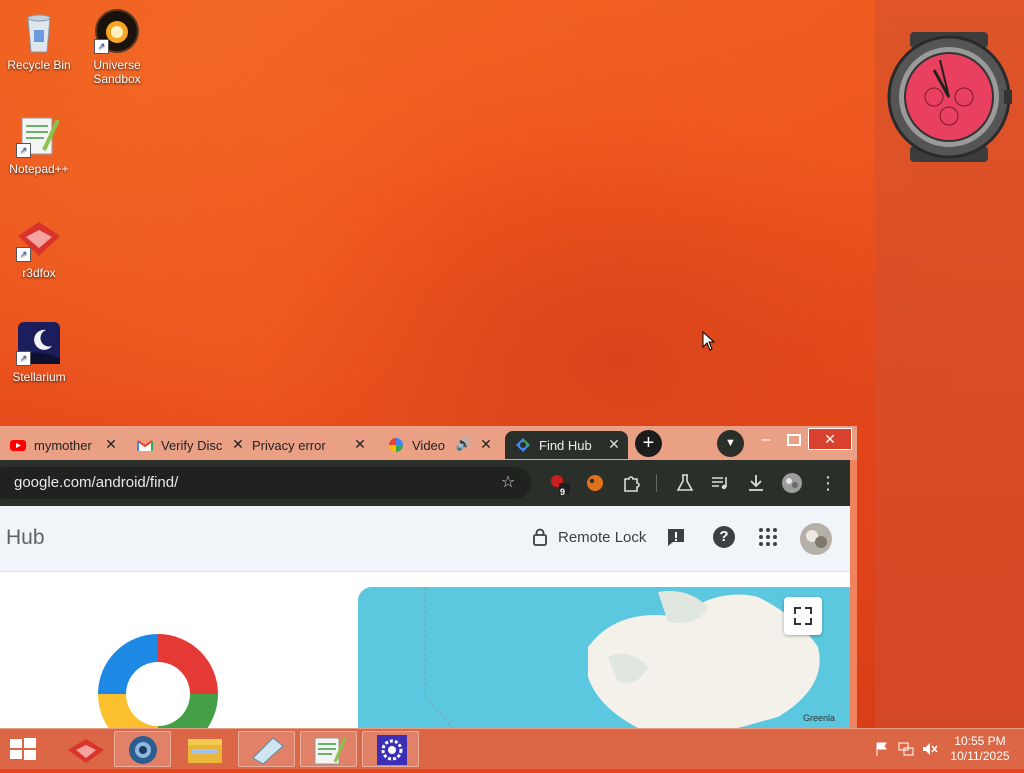 The width and height of the screenshot is (1024, 773). I want to click on more-menu-icon: ⋮, so click(828, 483).